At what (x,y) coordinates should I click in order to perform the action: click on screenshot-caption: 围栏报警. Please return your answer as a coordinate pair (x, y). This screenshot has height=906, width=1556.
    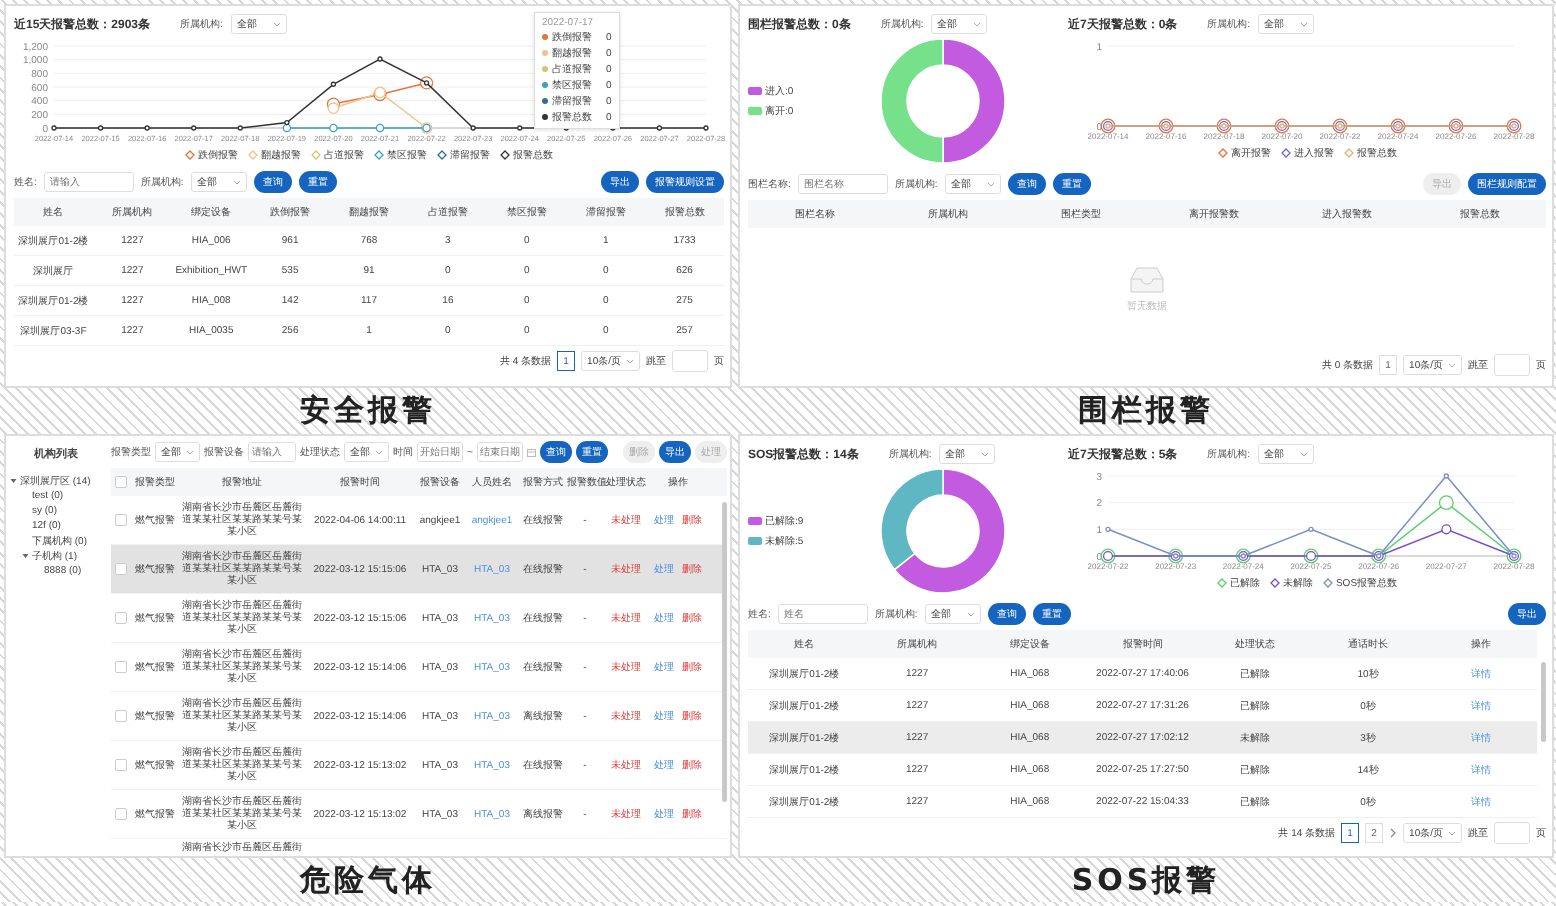
    Looking at the image, I should click on (1146, 411).